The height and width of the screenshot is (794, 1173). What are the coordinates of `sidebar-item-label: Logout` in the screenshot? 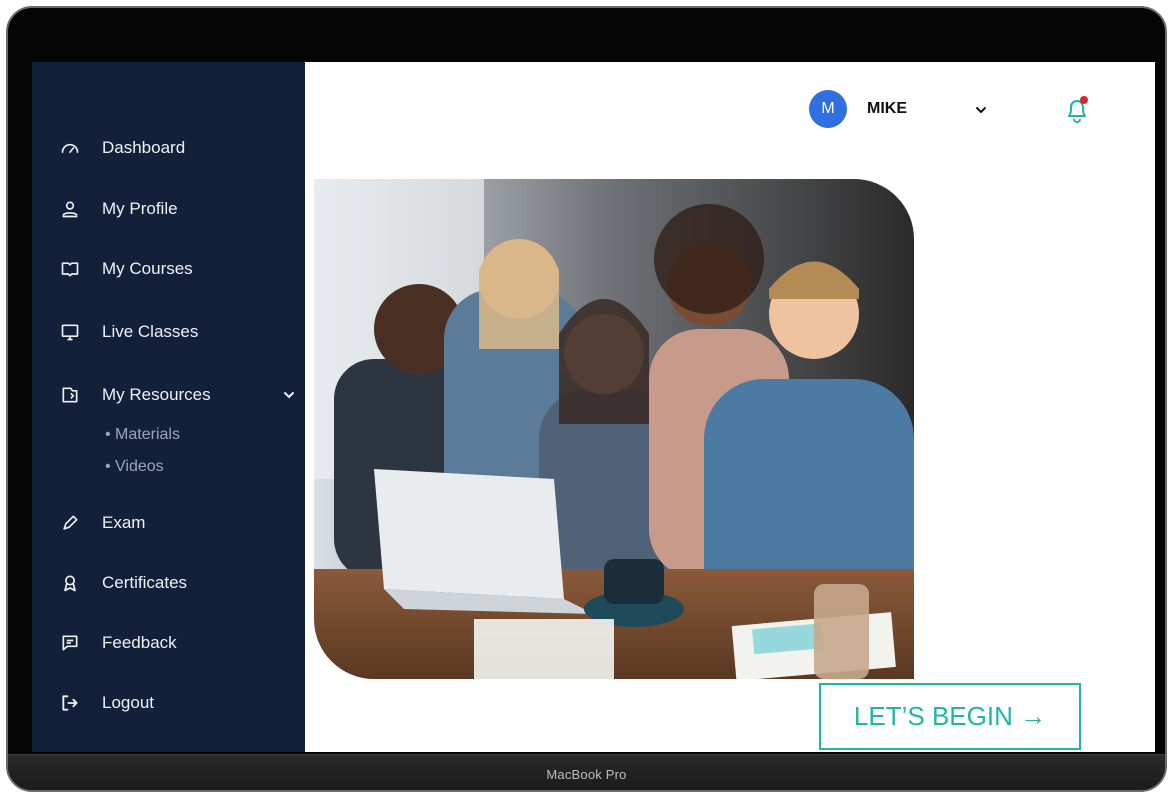 It's located at (128, 702).